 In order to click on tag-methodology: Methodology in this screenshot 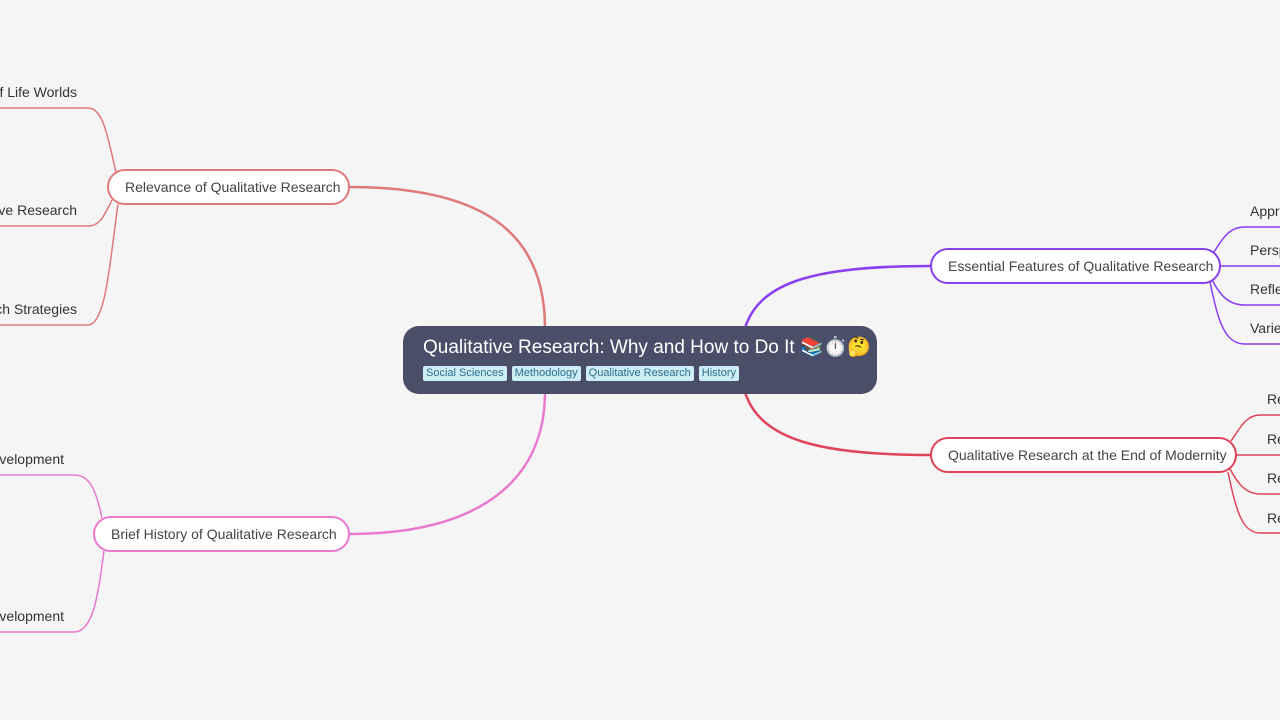, I will do `click(546, 373)`.